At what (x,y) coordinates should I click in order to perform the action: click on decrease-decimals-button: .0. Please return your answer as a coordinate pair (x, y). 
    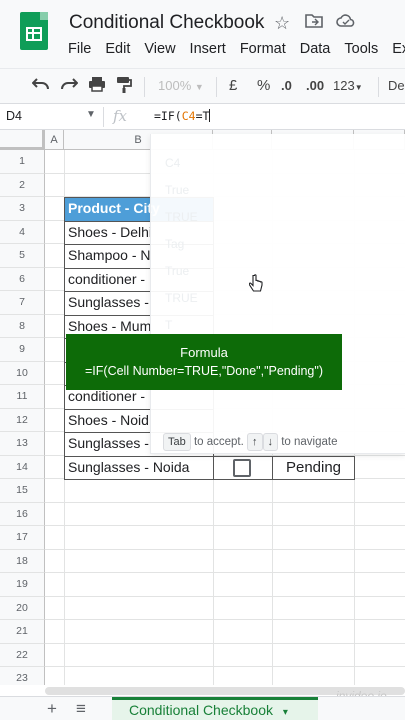
    Looking at the image, I should click on (286, 86).